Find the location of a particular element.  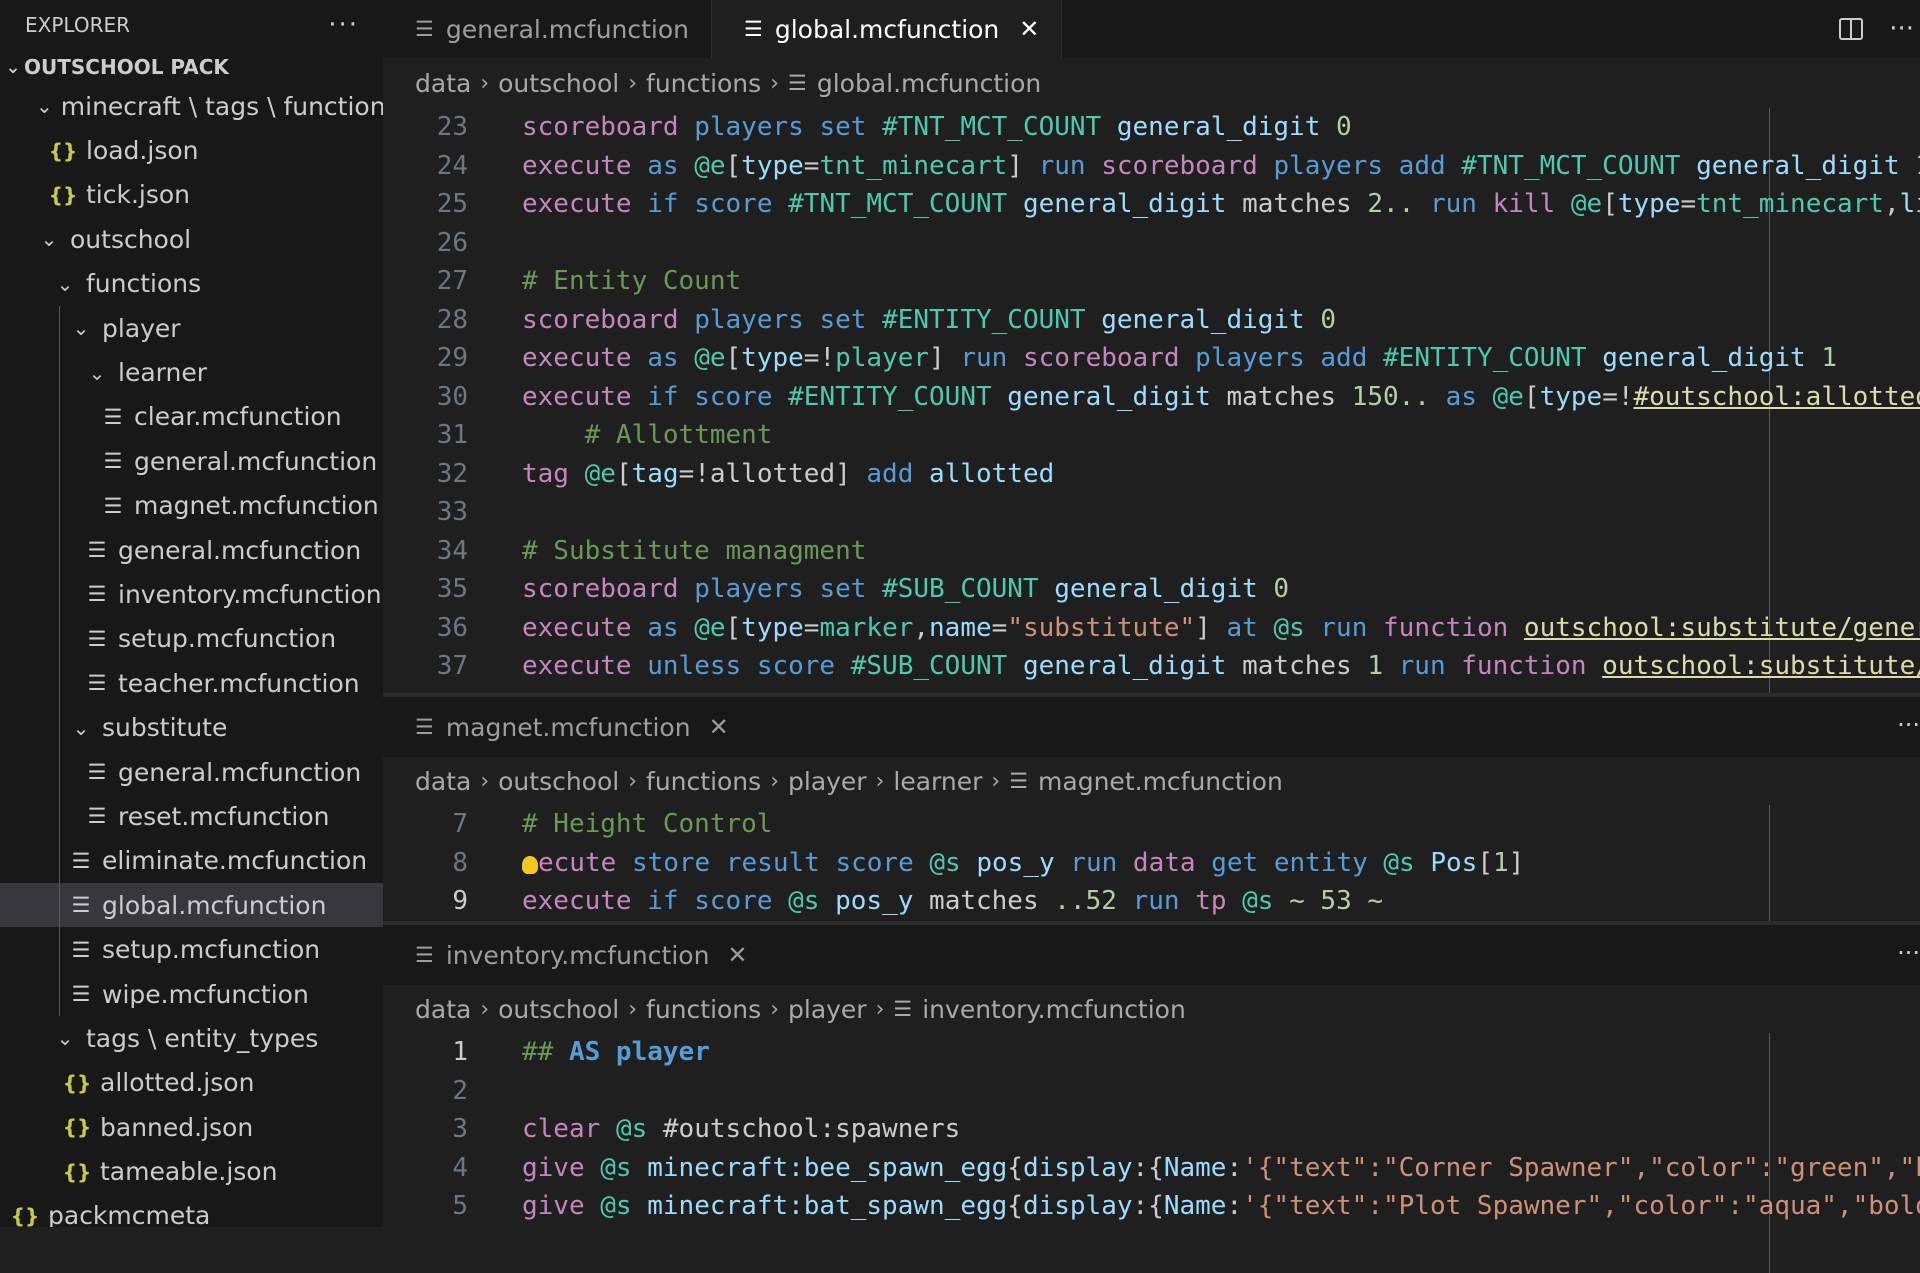

tree-file-eliminate: ☰ eliminate.mcfunction is located at coordinates (191, 861).